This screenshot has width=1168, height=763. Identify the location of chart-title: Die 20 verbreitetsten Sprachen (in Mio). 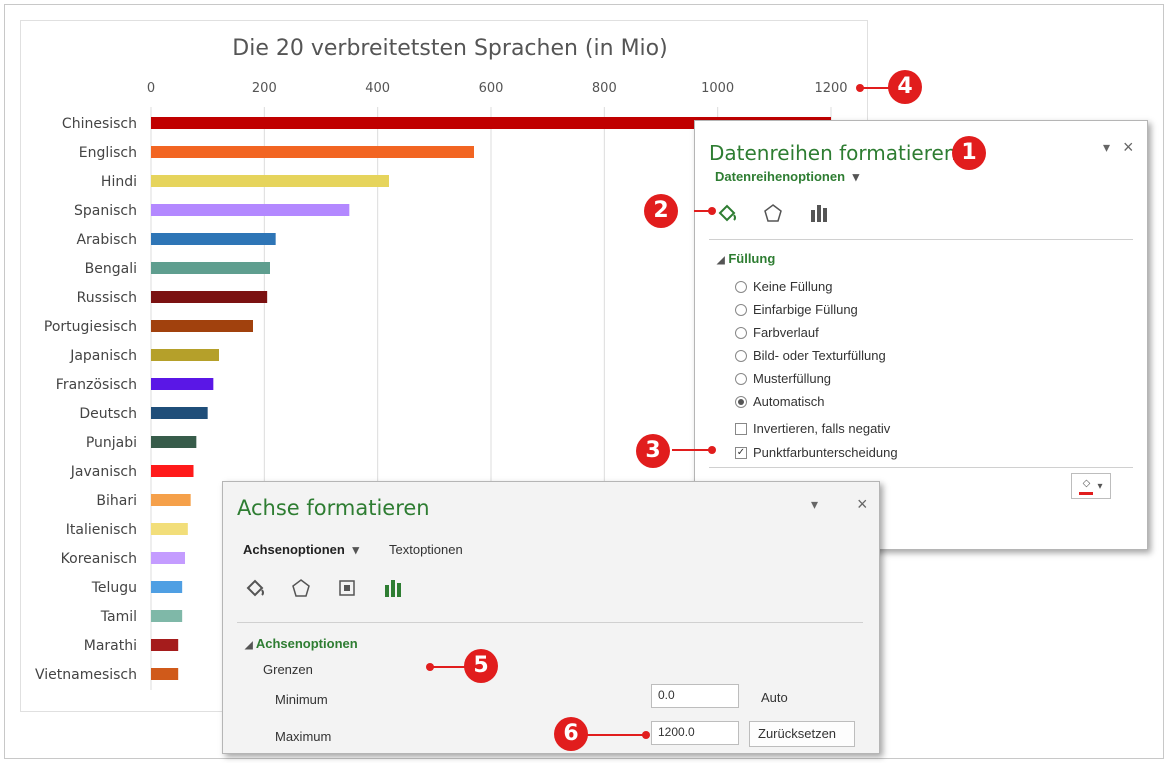
(450, 48).